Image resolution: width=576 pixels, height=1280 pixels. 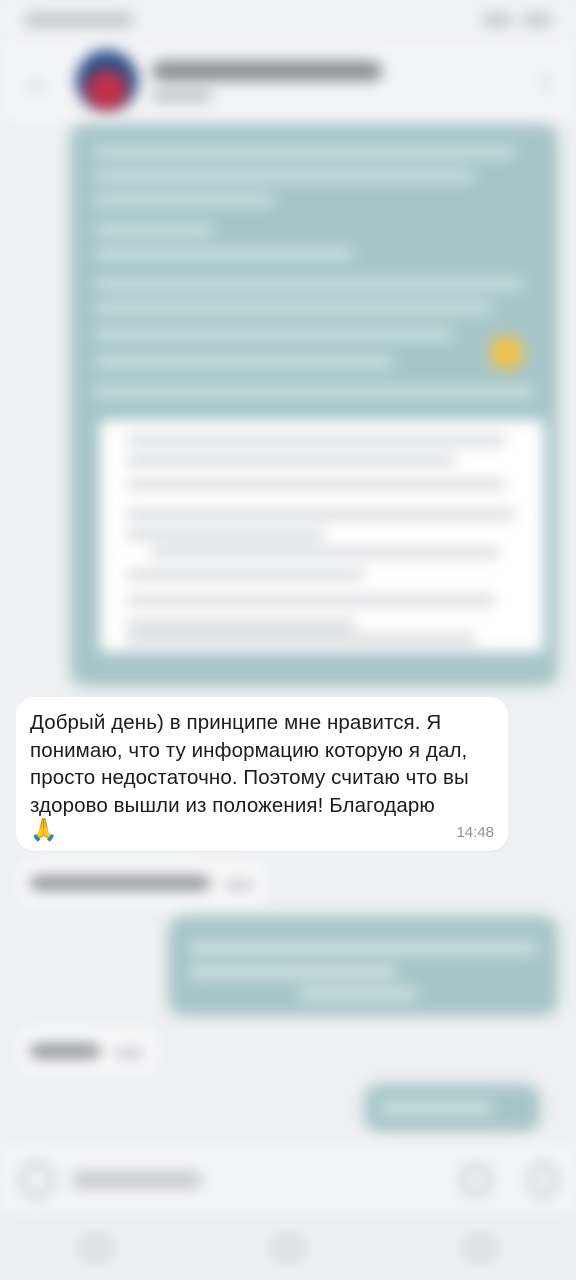 What do you see at coordinates (37, 1180) in the screenshot?
I see `attach-icon` at bounding box center [37, 1180].